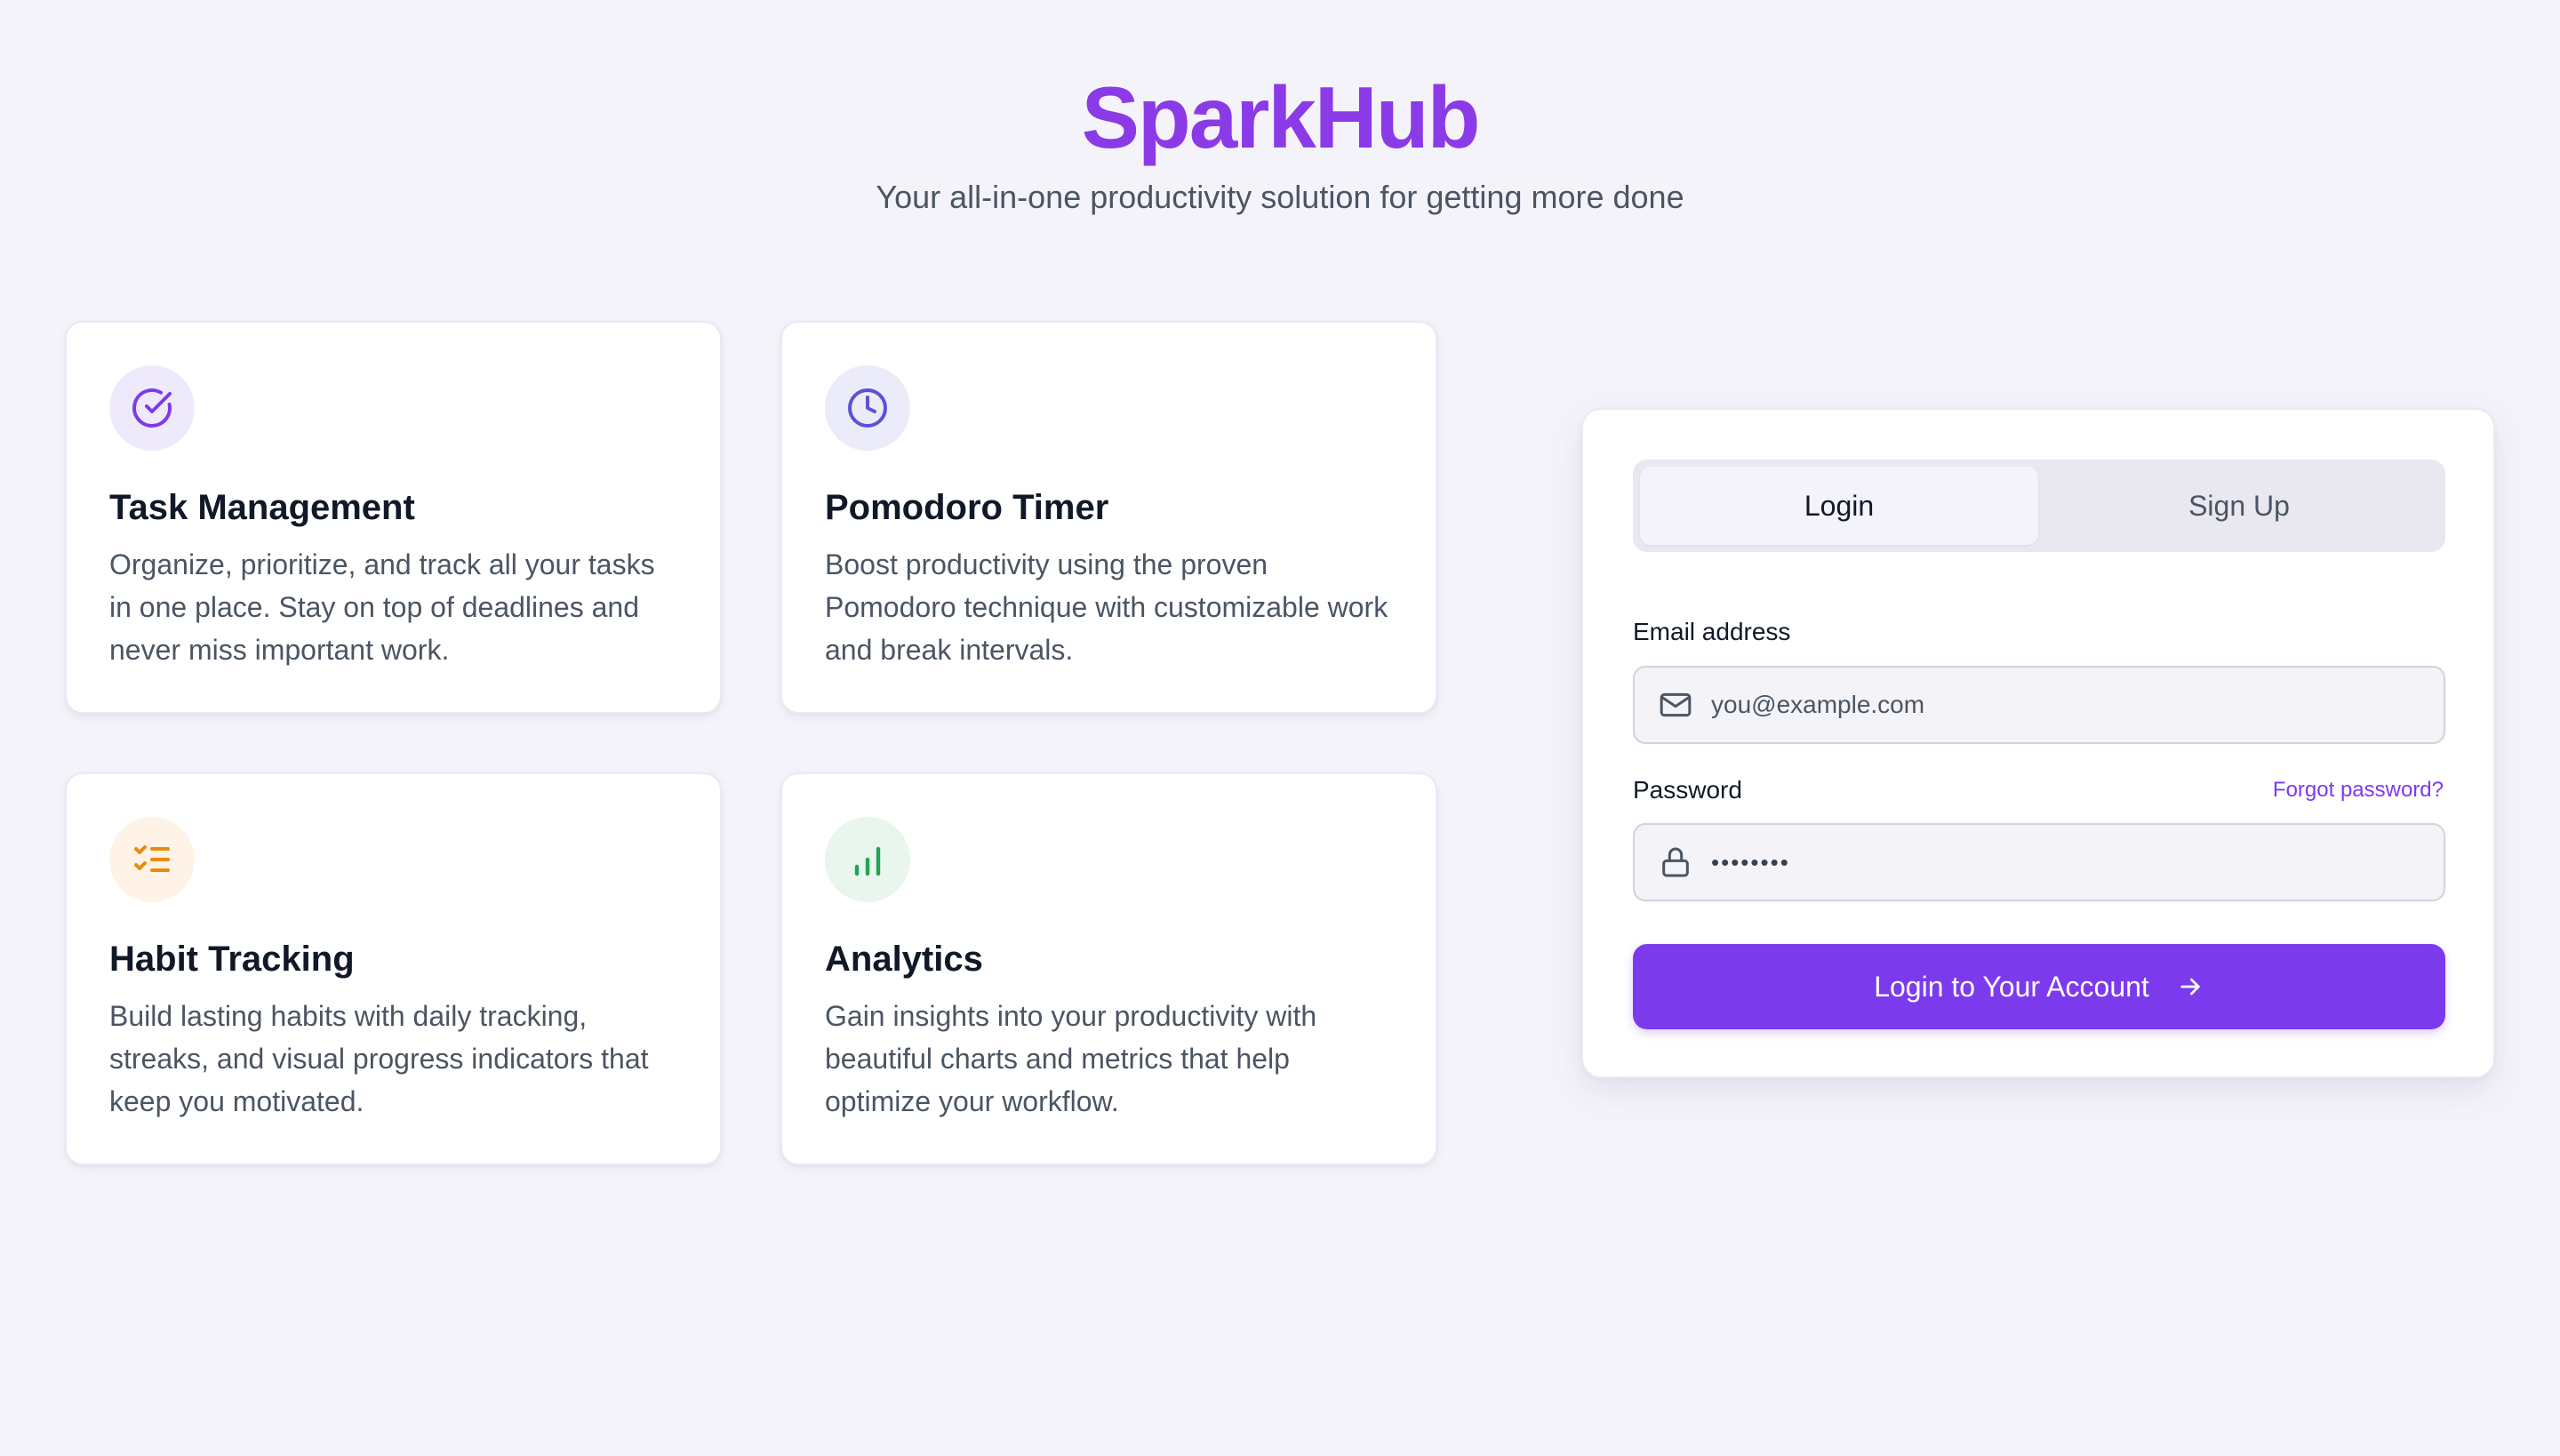  What do you see at coordinates (152, 408) in the screenshot?
I see `check-circle-icon` at bounding box center [152, 408].